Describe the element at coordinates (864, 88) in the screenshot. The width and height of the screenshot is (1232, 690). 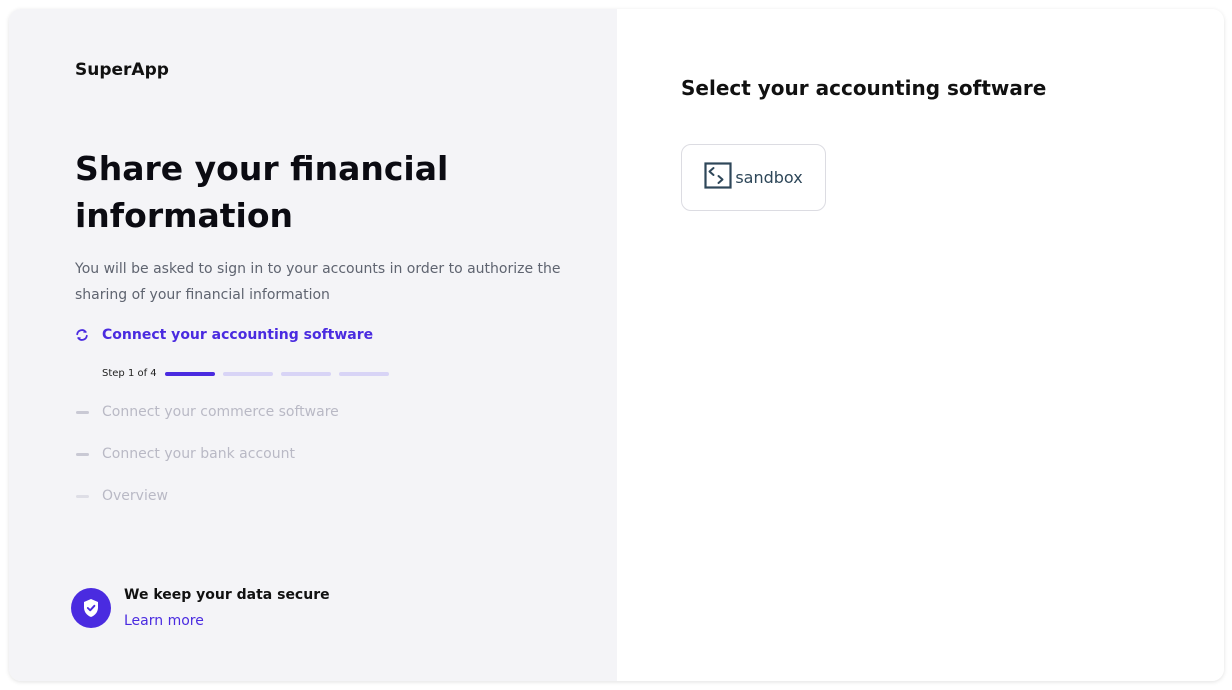
I see `section-title: Select your accounting software` at that location.